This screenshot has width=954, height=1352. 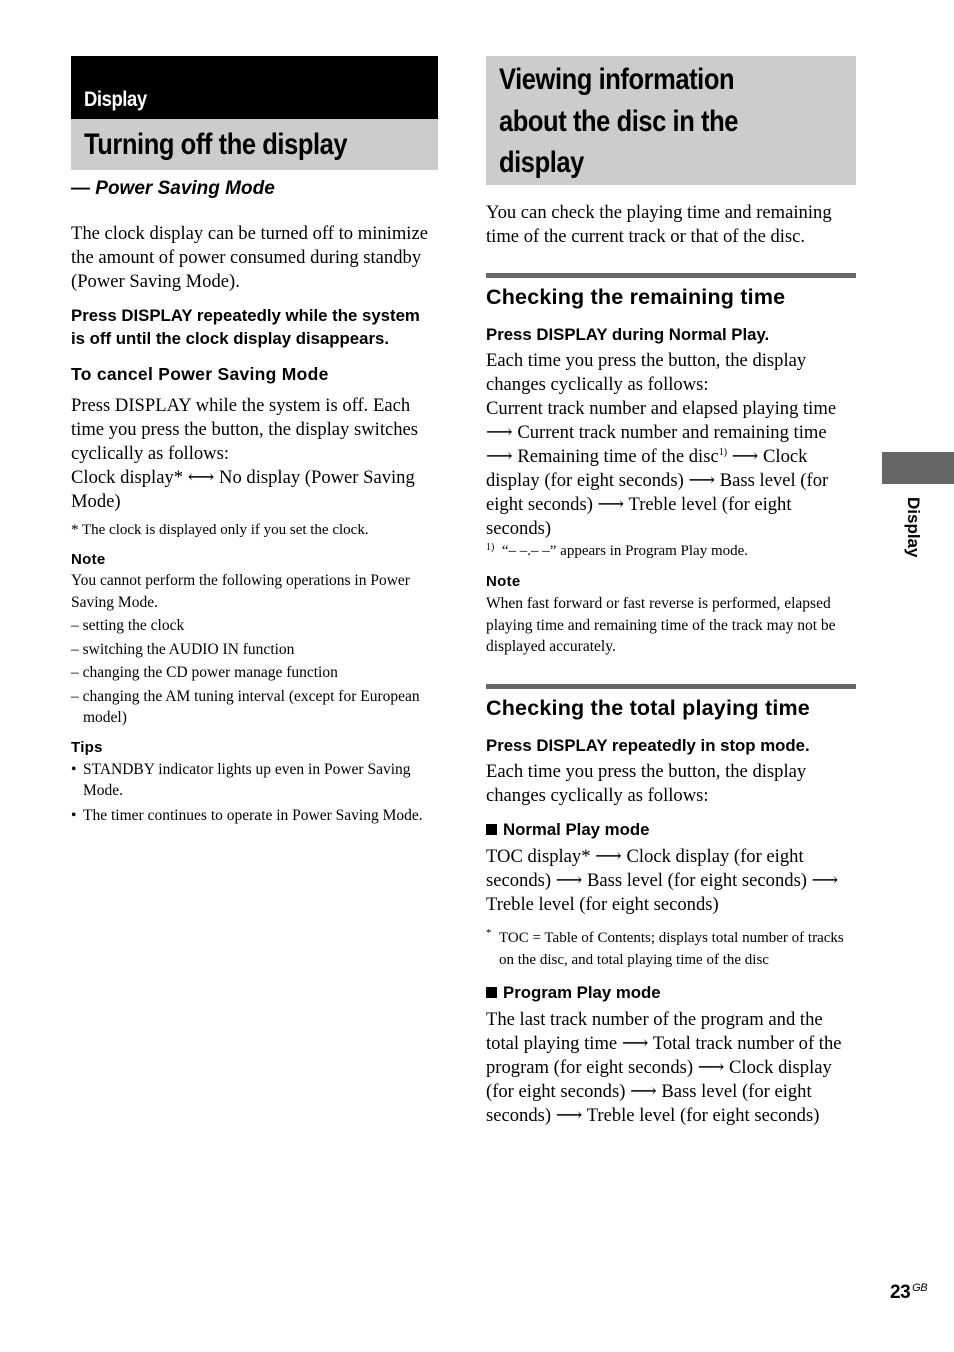 I want to click on note-item: – setting the clock, so click(x=128, y=625).